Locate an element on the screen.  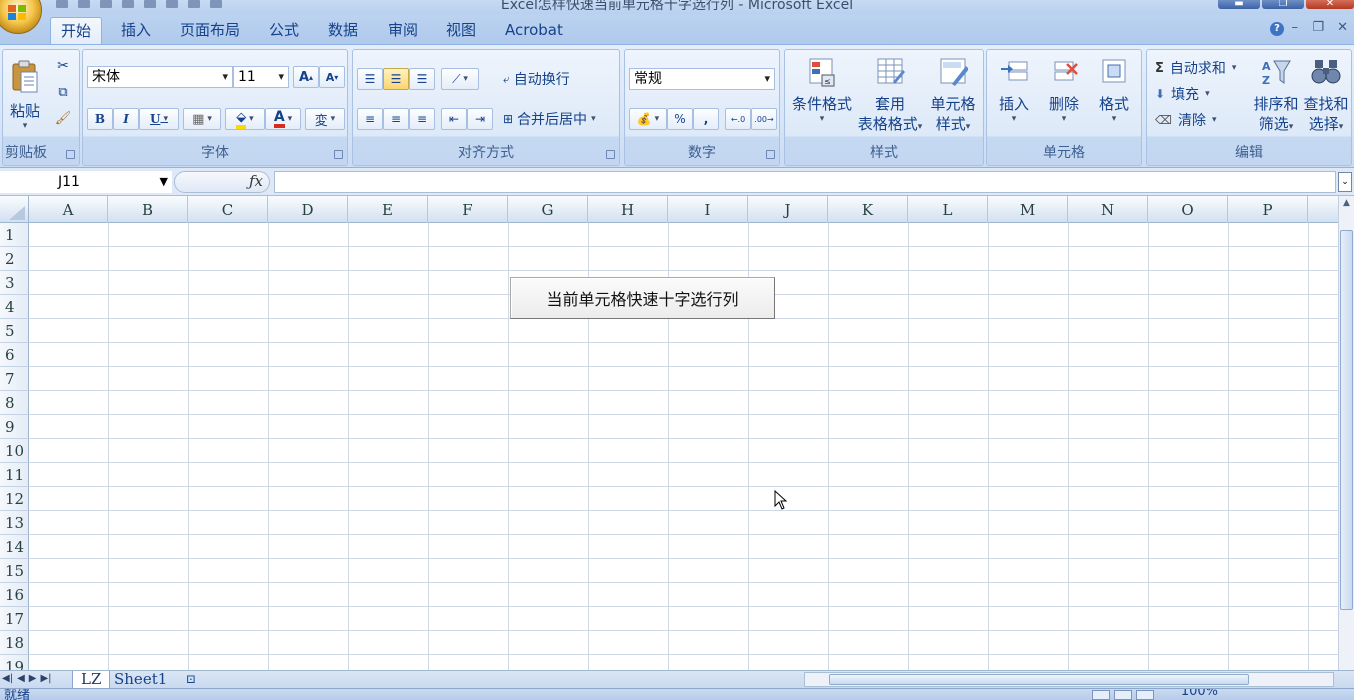
tab-insert: 插入 is located at coordinates (136, 30).